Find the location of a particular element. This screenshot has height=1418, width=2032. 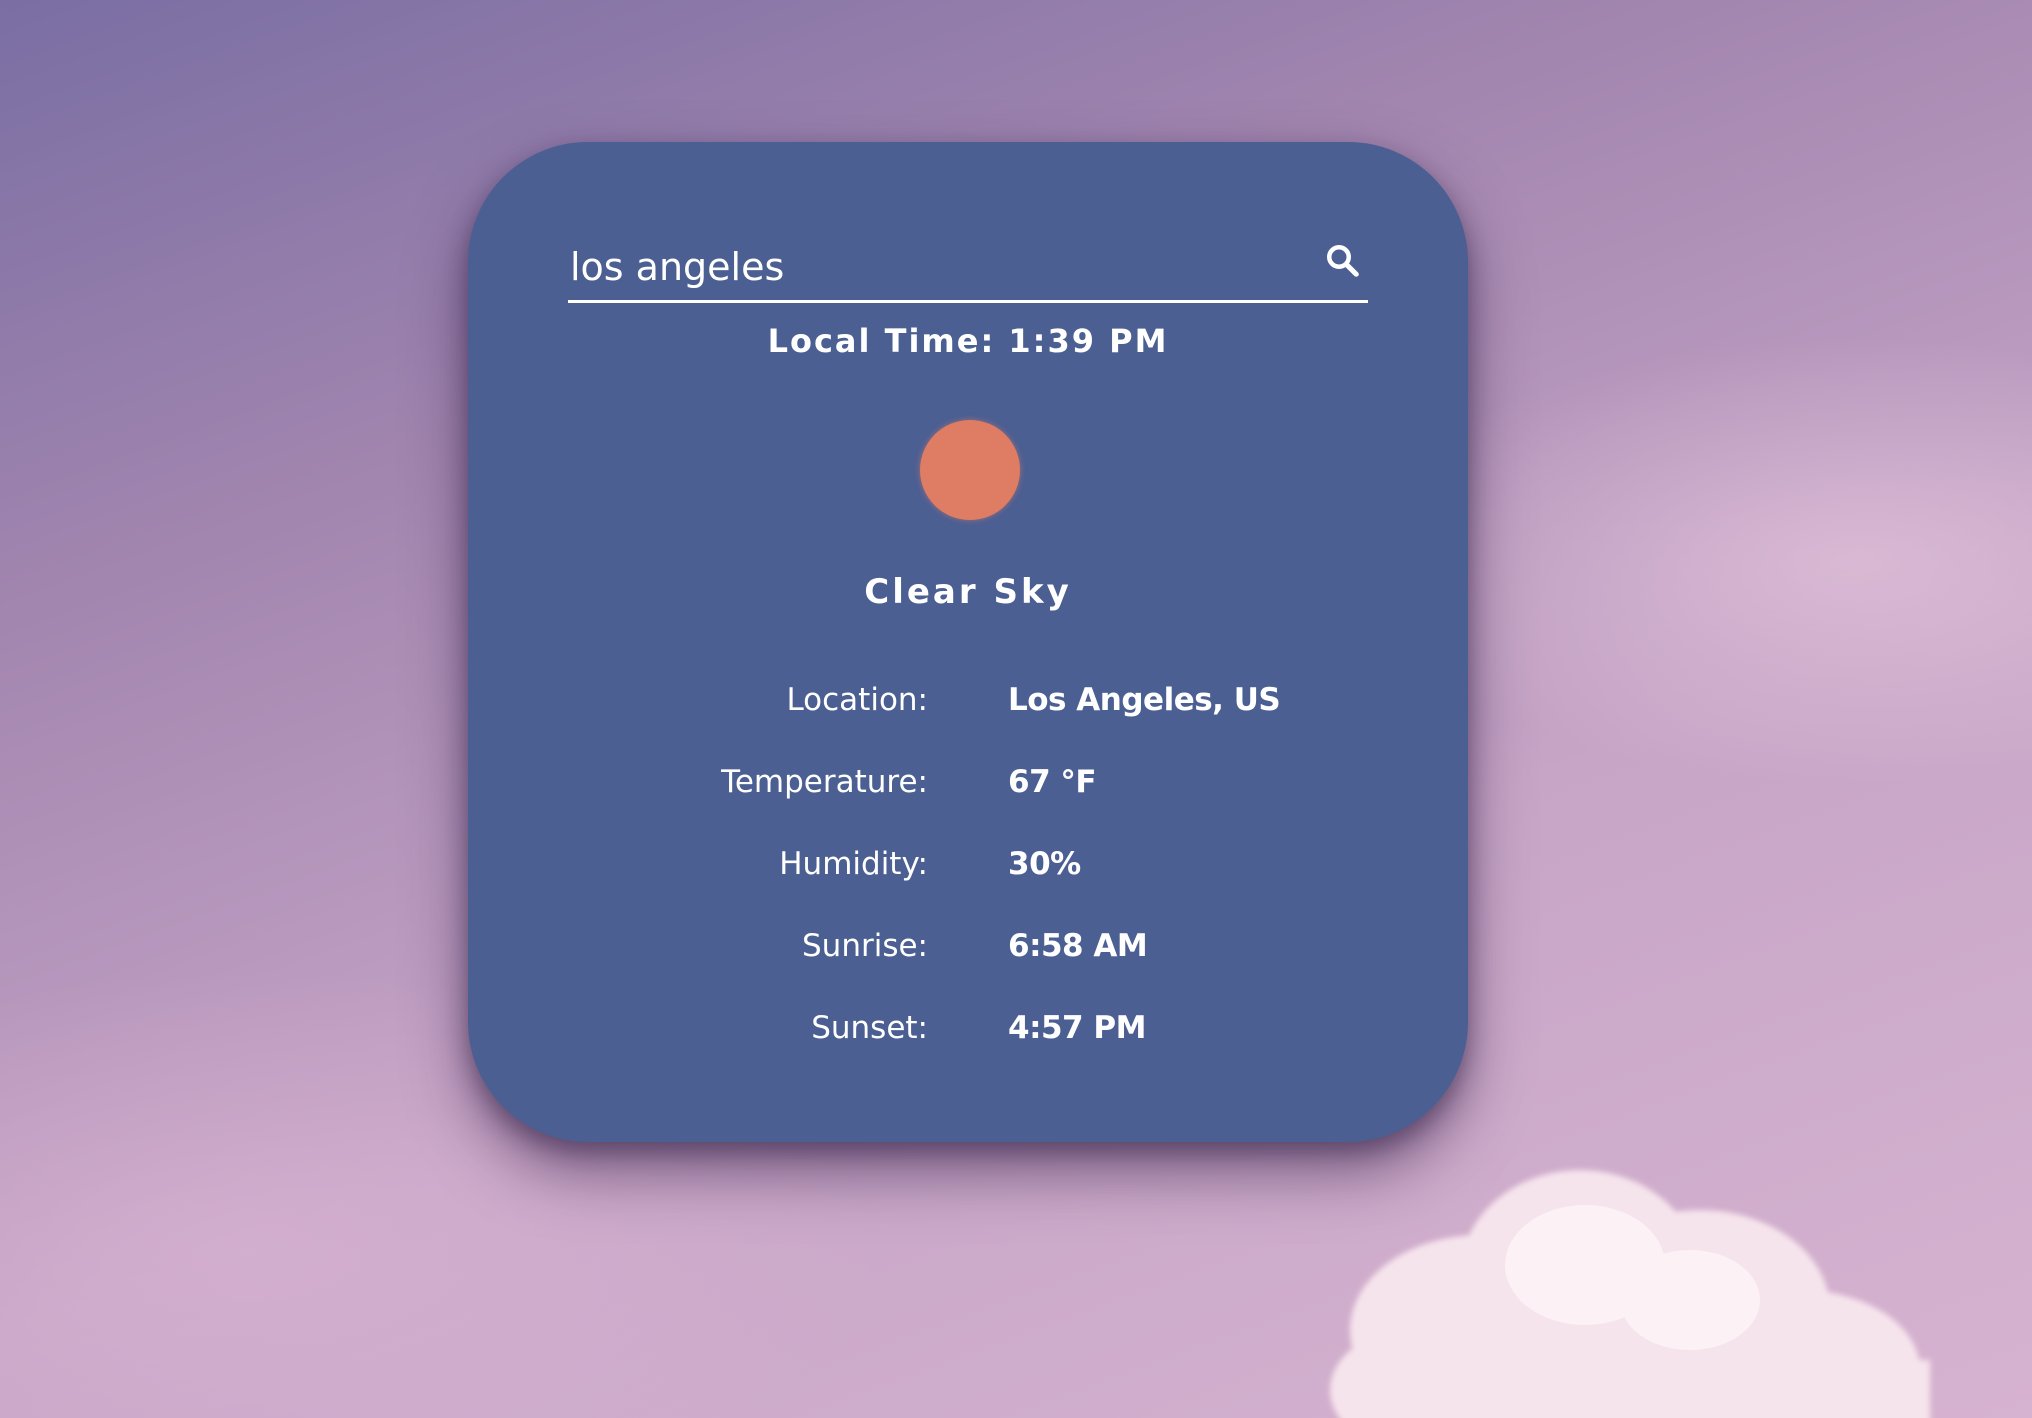

weather-condition: Clear Sky is located at coordinates (968, 592).